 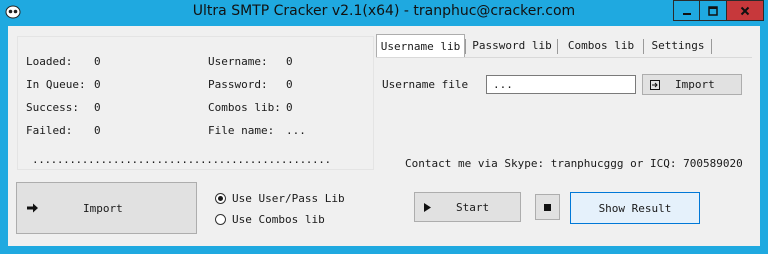 I want to click on success-label: Success:, so click(x=52, y=107).